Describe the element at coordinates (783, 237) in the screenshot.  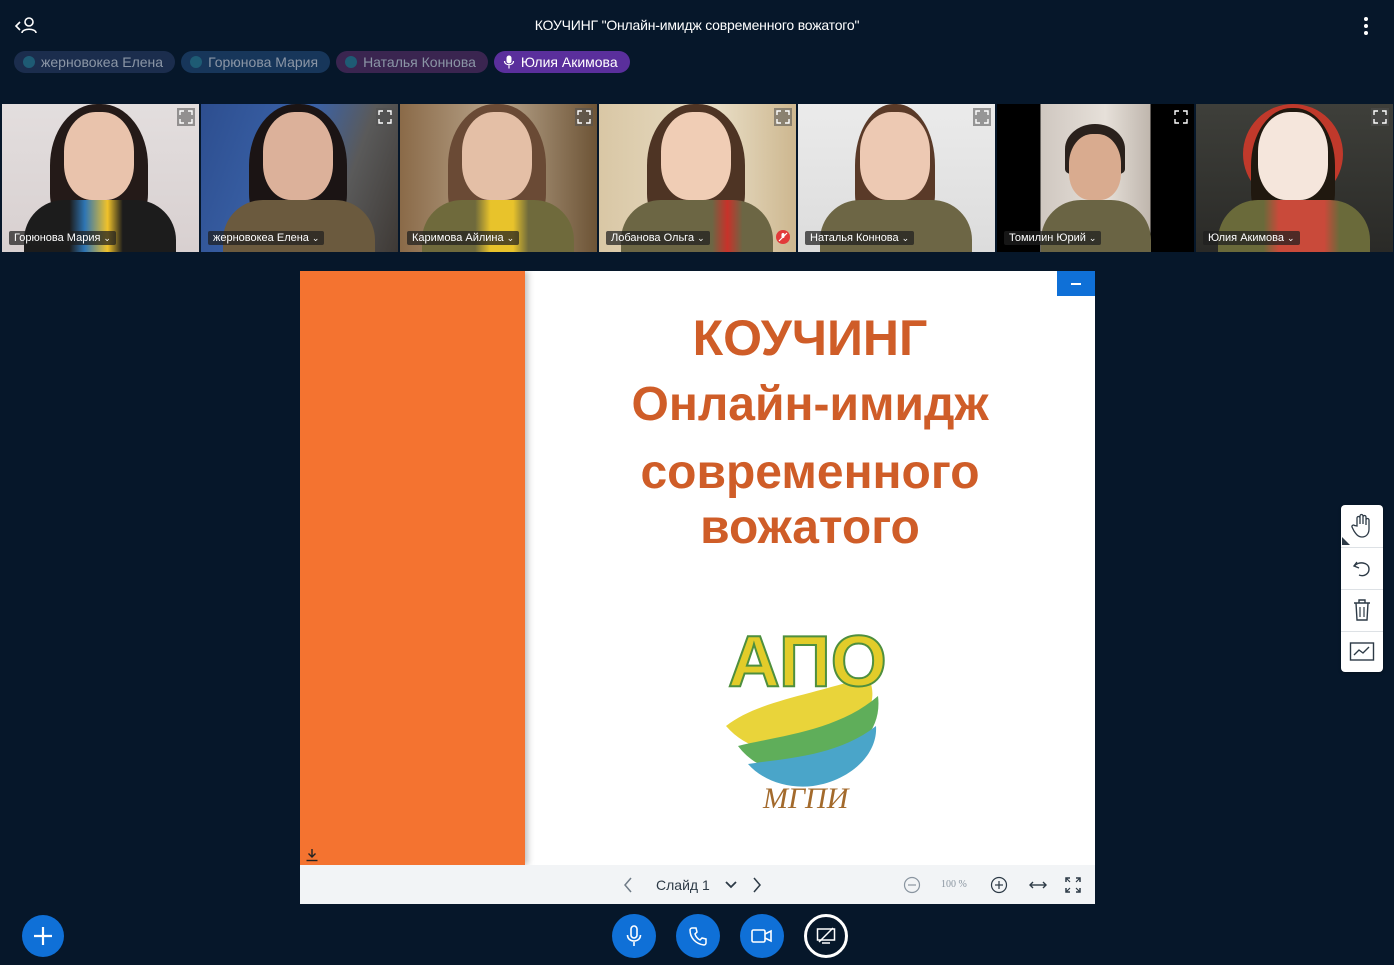
I see `muted-microphone-icon` at that location.